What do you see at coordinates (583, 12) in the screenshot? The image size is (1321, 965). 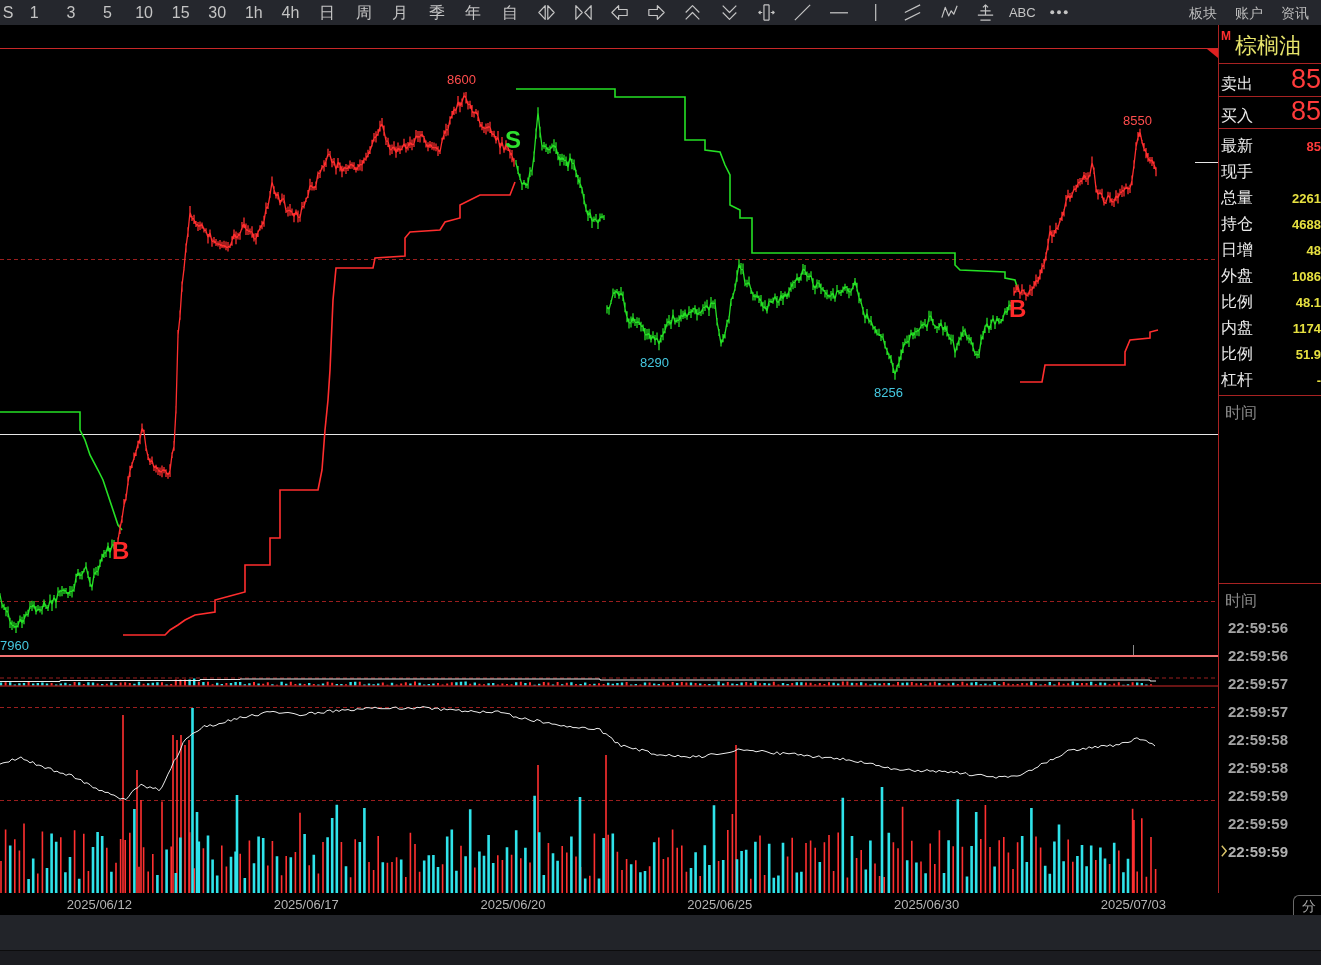 I see `inward-triangles-icon` at bounding box center [583, 12].